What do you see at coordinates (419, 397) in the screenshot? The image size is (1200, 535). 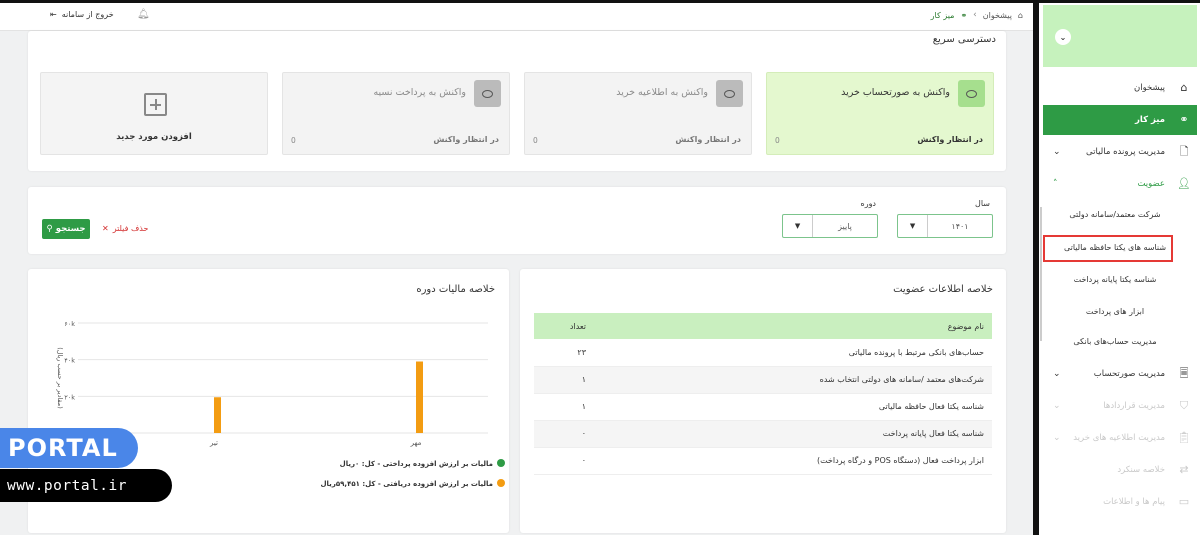 I see `bar` at bounding box center [419, 397].